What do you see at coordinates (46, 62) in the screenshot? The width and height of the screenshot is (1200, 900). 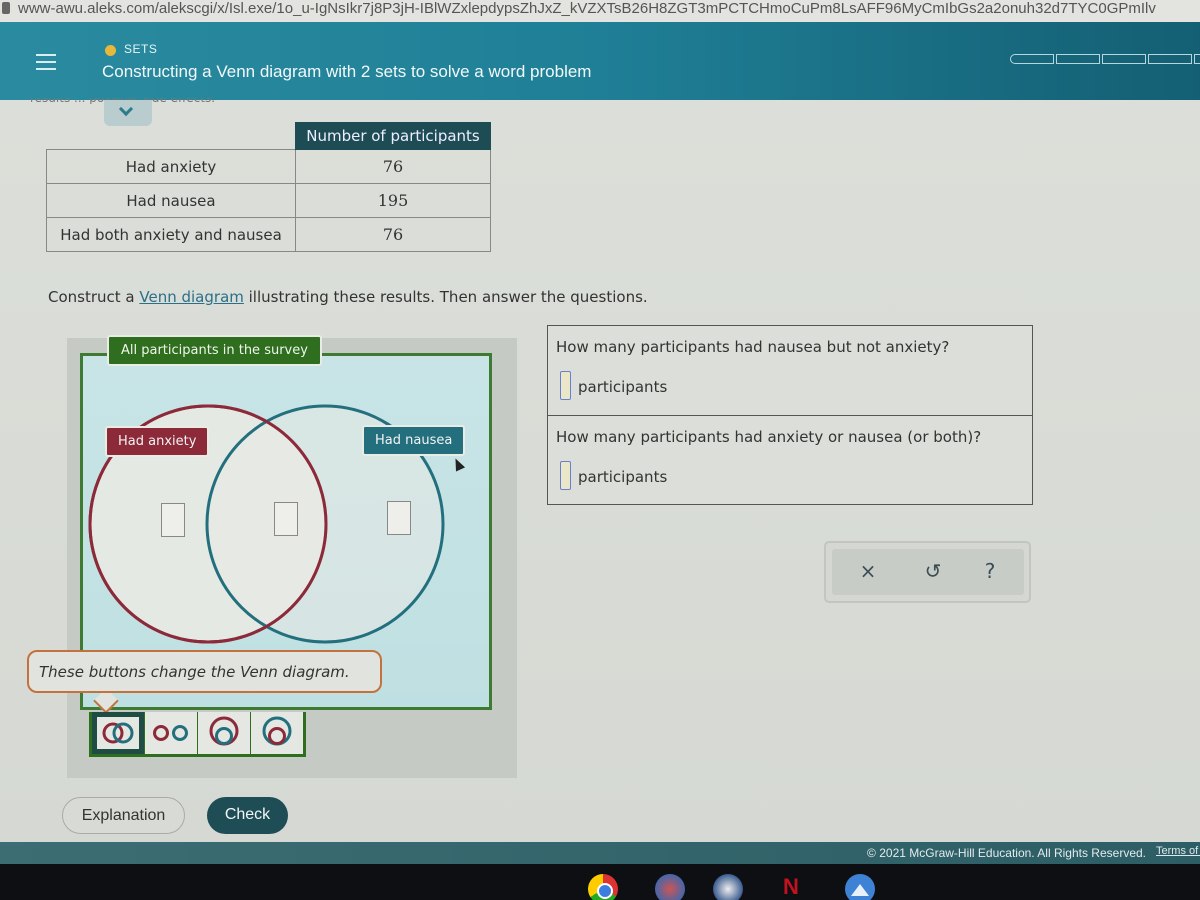 I see `menu-icon` at bounding box center [46, 62].